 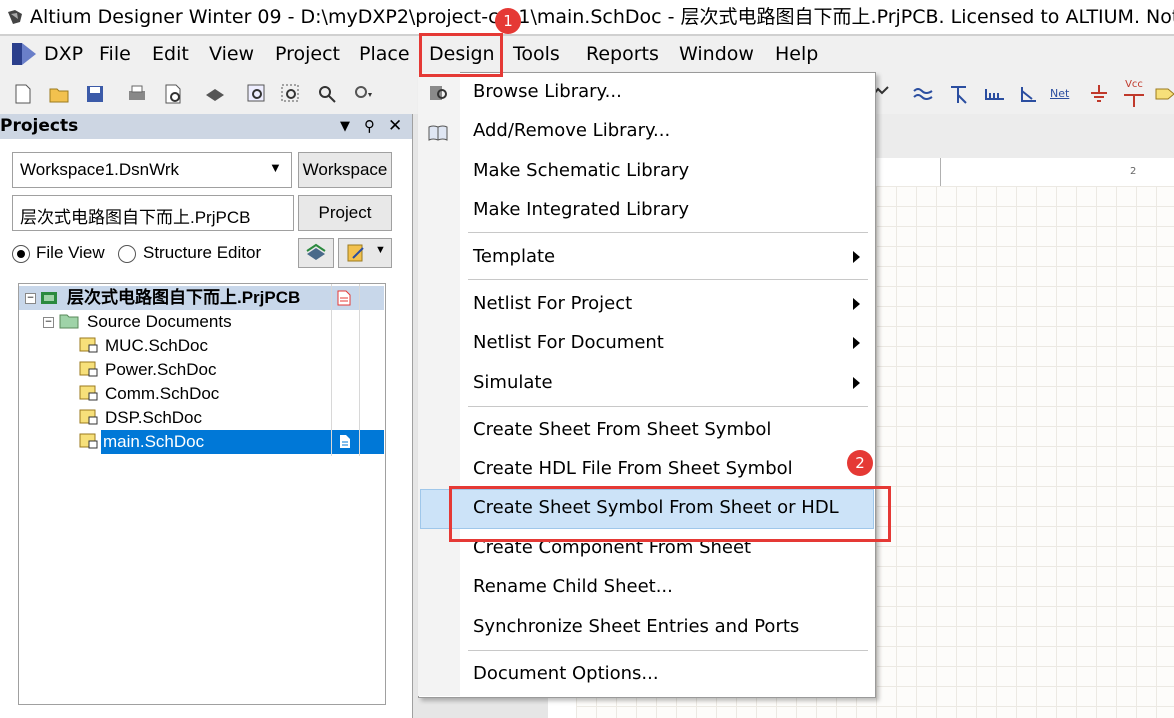 I want to click on file-view-radio, so click(x=21, y=254).